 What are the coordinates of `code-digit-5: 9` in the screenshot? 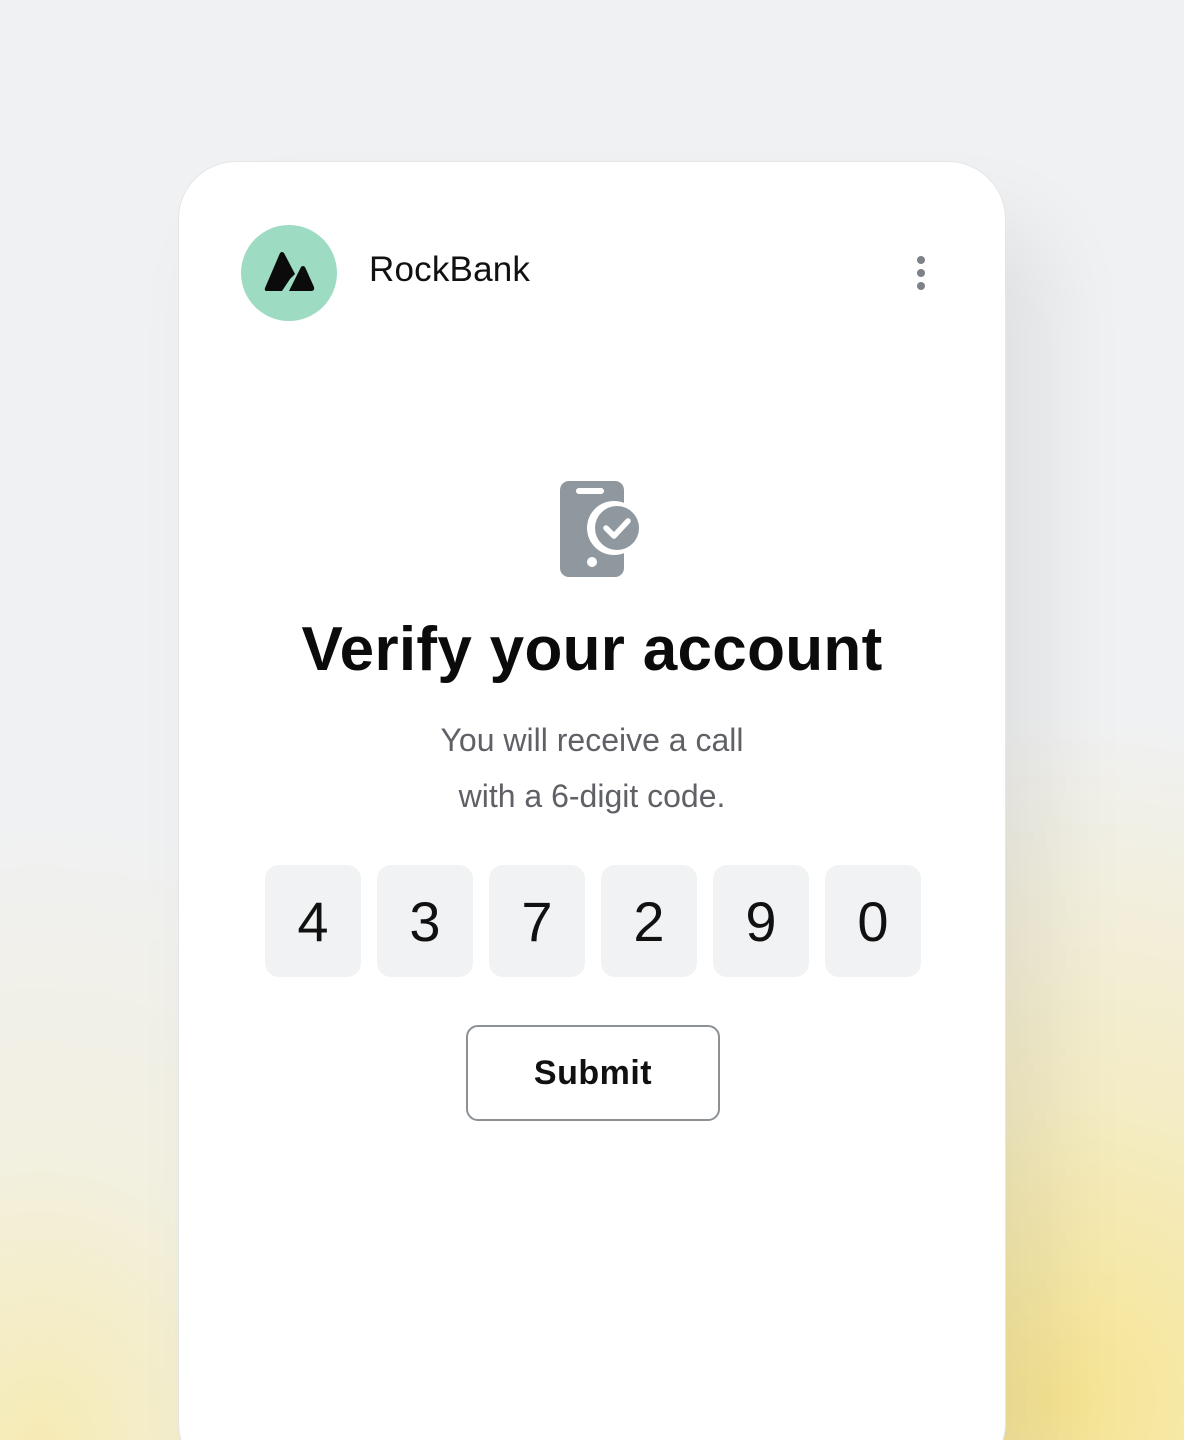 It's located at (761, 921).